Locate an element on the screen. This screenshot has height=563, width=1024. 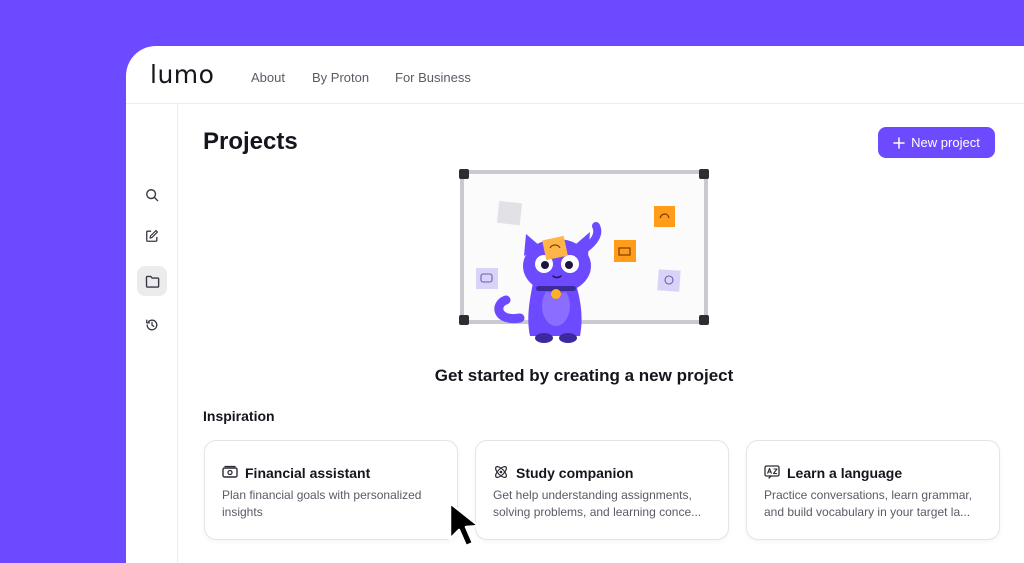
translate-icon is located at coordinates (772, 472).